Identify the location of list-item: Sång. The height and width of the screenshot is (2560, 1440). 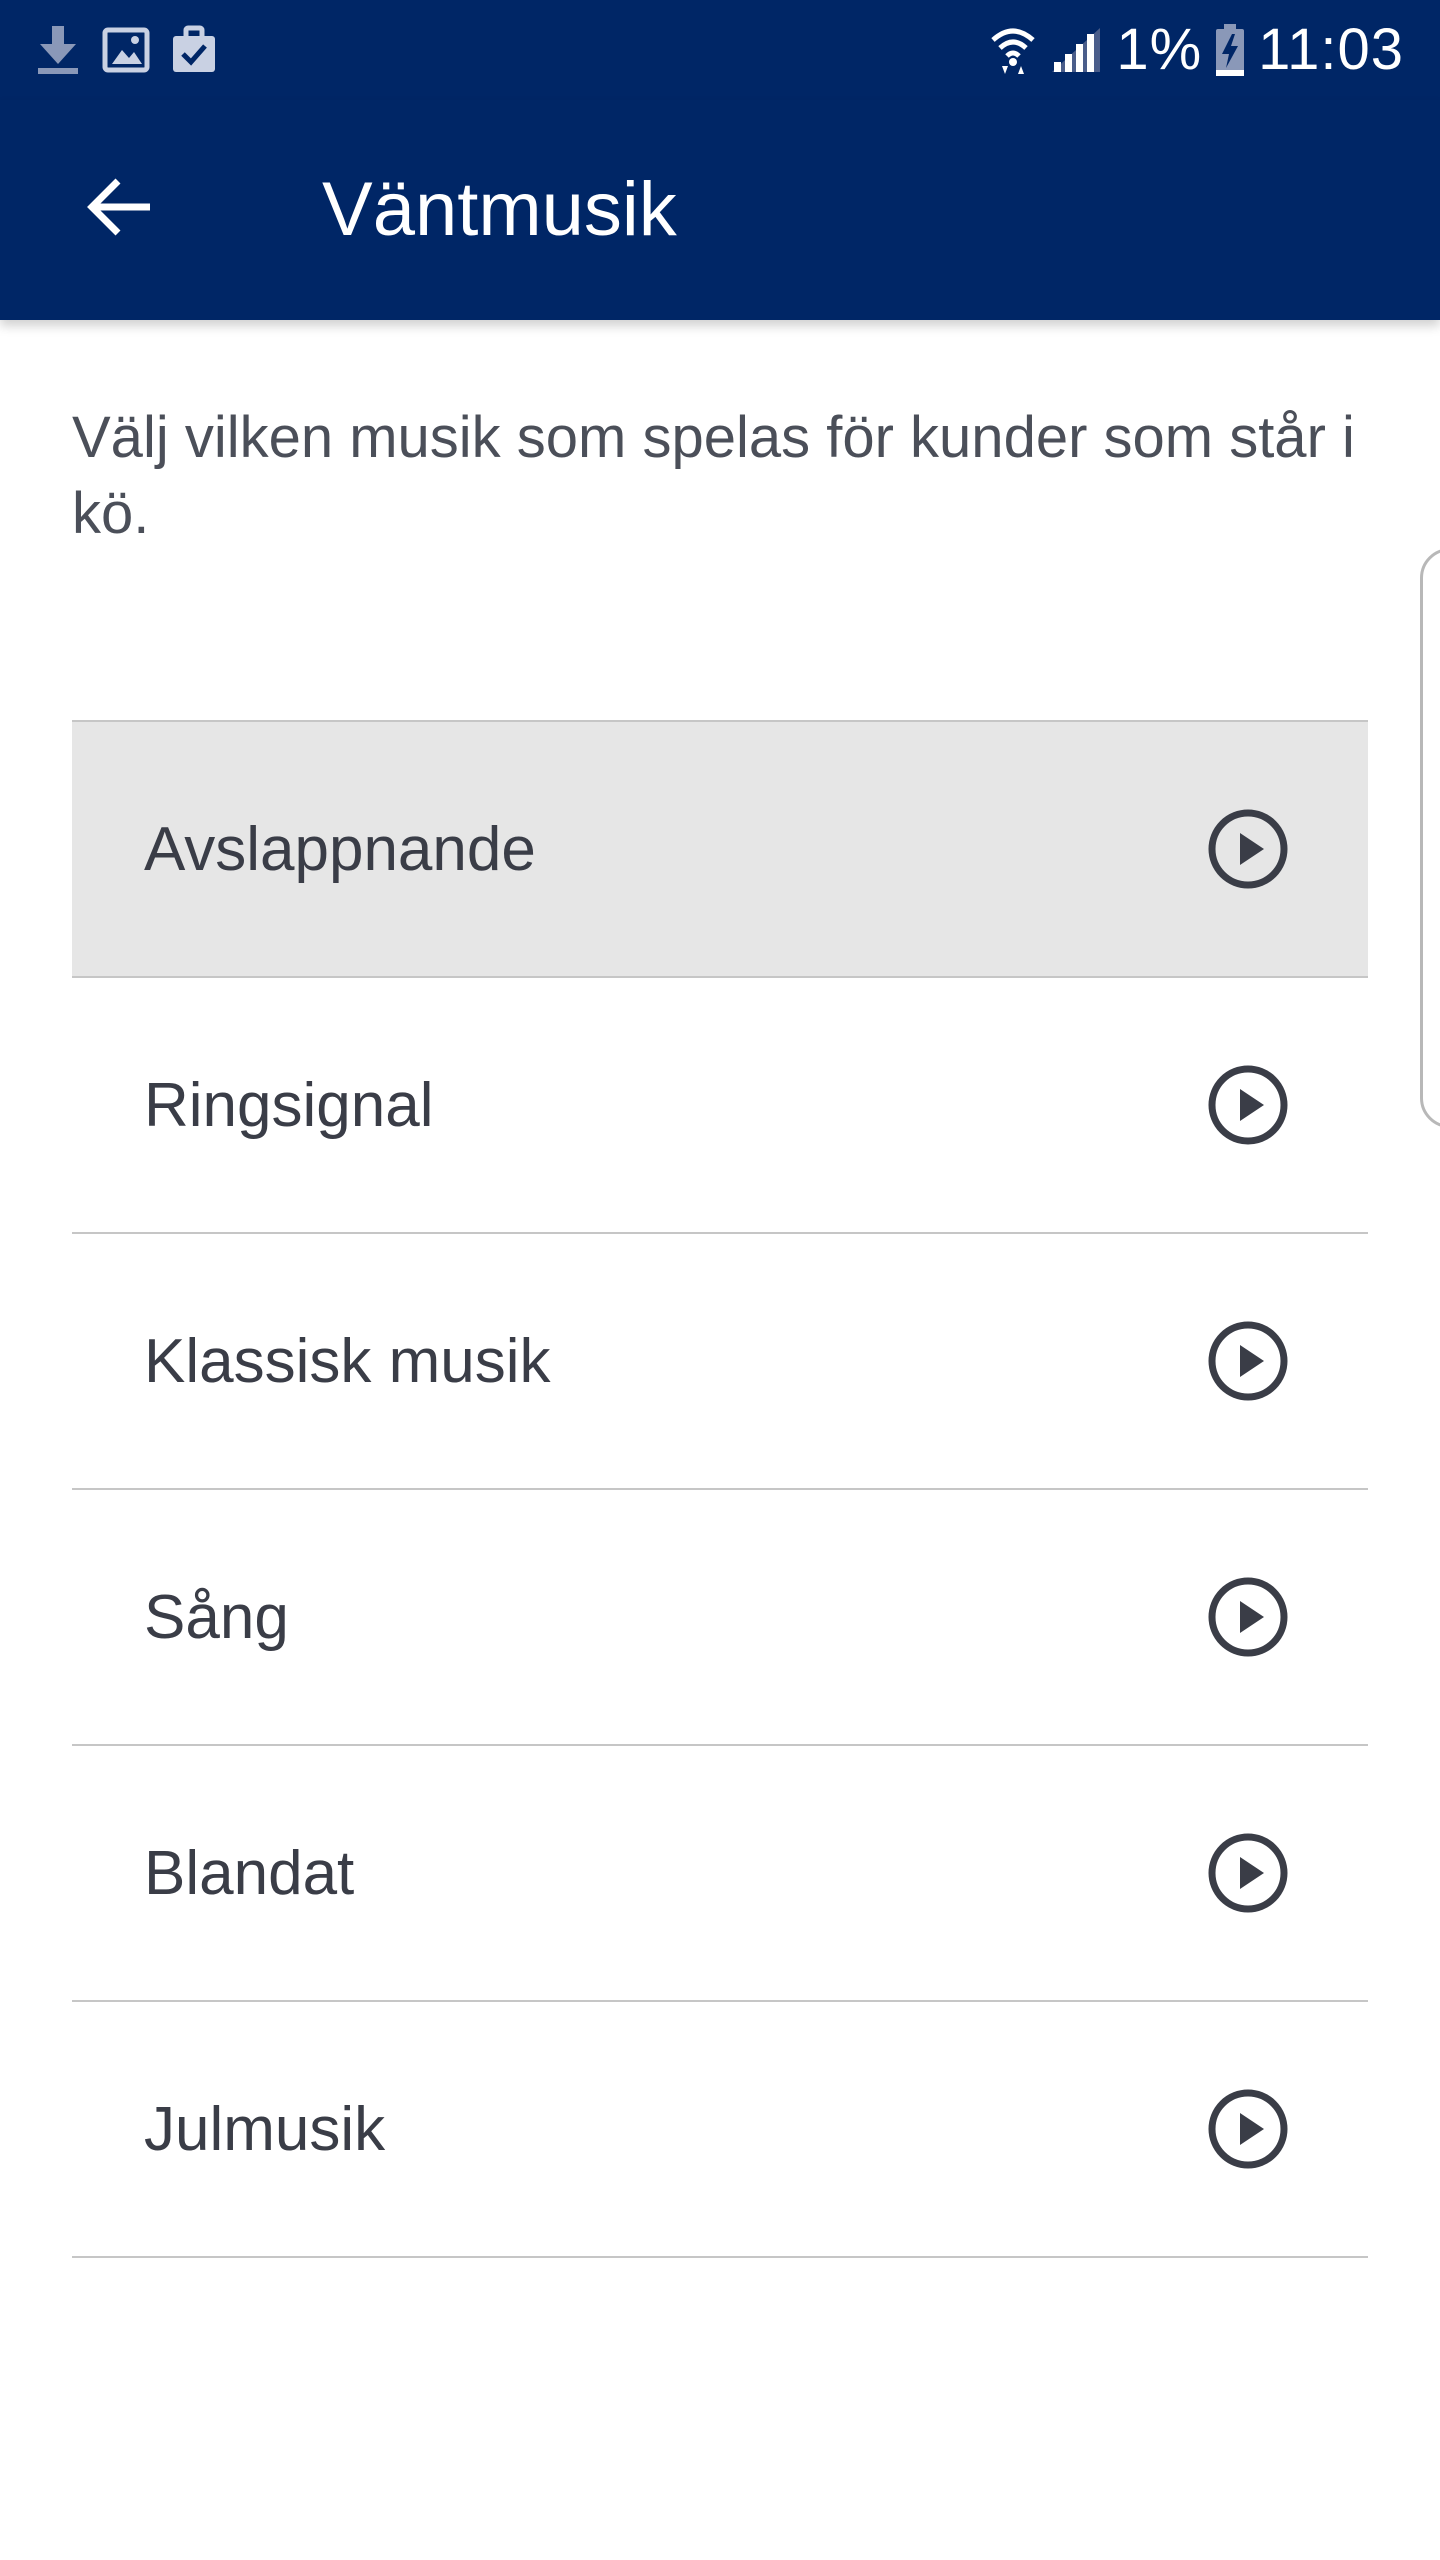
(720, 1618).